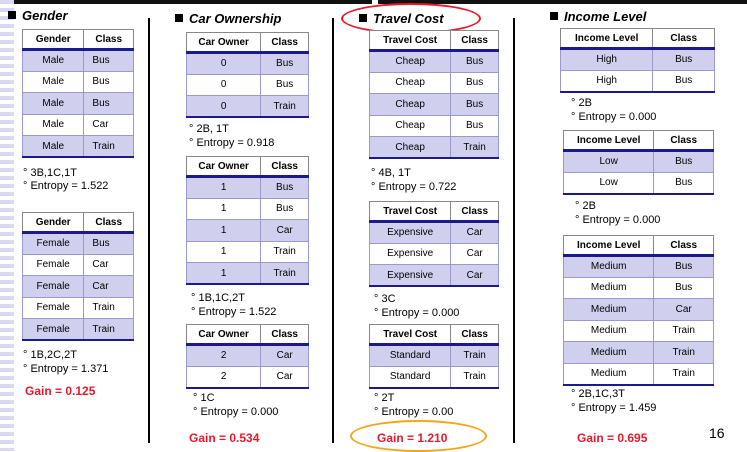 Image resolution: width=747 pixels, height=452 pixels. What do you see at coordinates (53, 40) in the screenshot?
I see `column-header: Gender` at bounding box center [53, 40].